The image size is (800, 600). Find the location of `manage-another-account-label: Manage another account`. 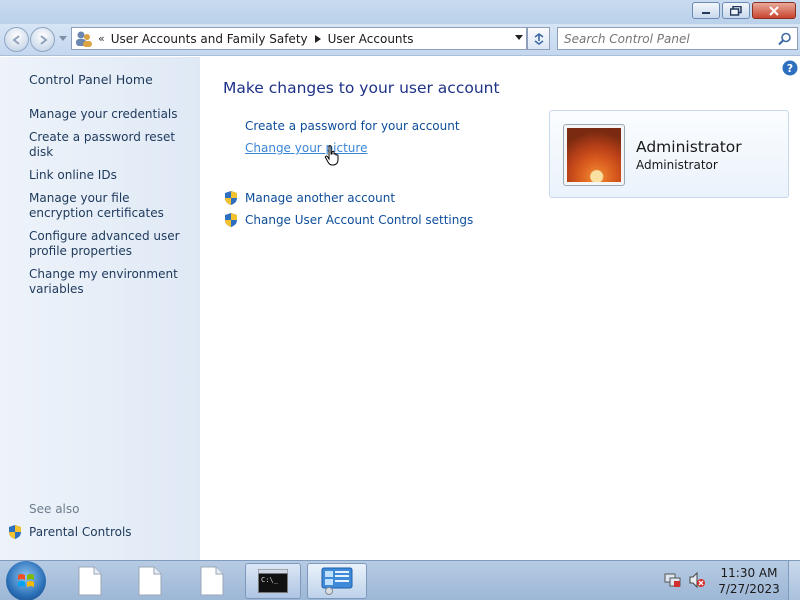

manage-another-account-label: Manage another account is located at coordinates (320, 198).